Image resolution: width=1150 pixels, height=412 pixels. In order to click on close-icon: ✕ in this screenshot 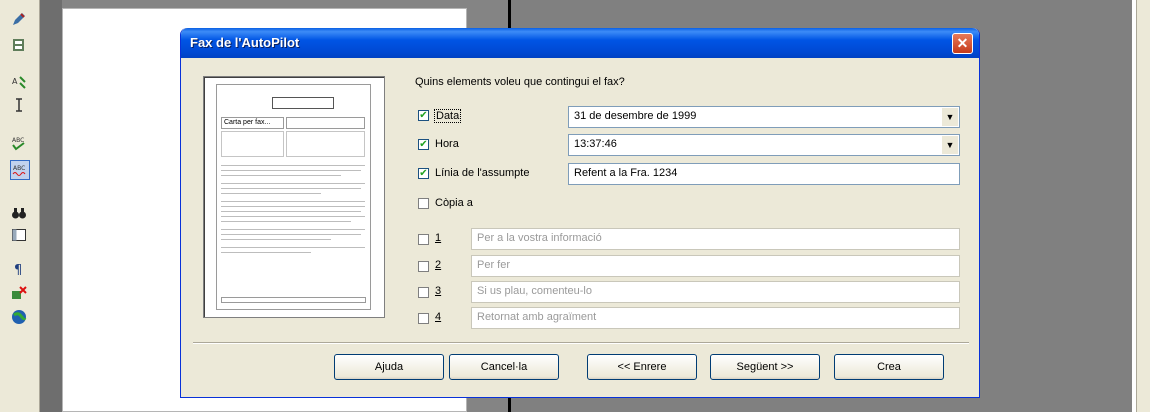, I will do `click(962, 43)`.